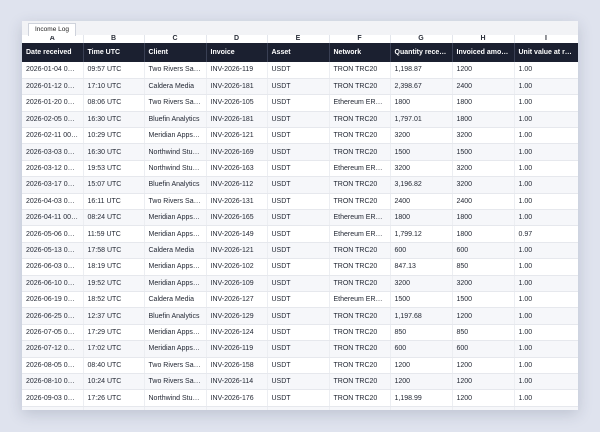  What do you see at coordinates (237, 169) in the screenshot?
I see `table-cell: INV-2026-163` at bounding box center [237, 169].